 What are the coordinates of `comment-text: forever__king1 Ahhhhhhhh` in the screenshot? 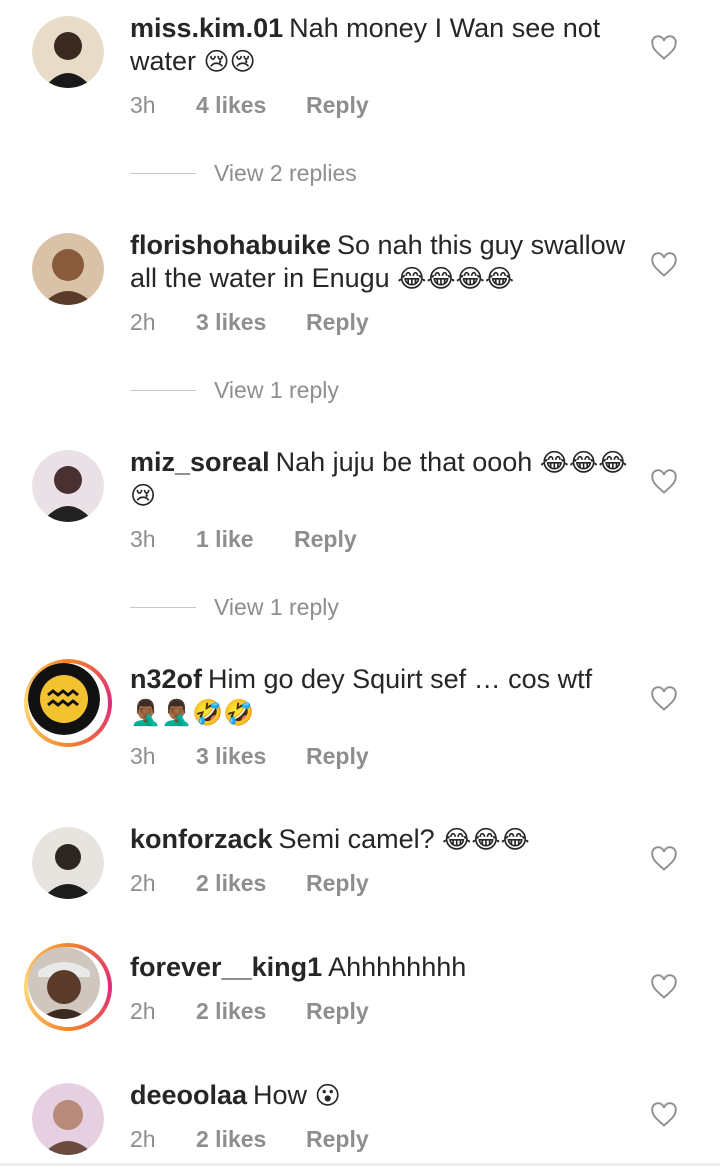 It's located at (380, 967).